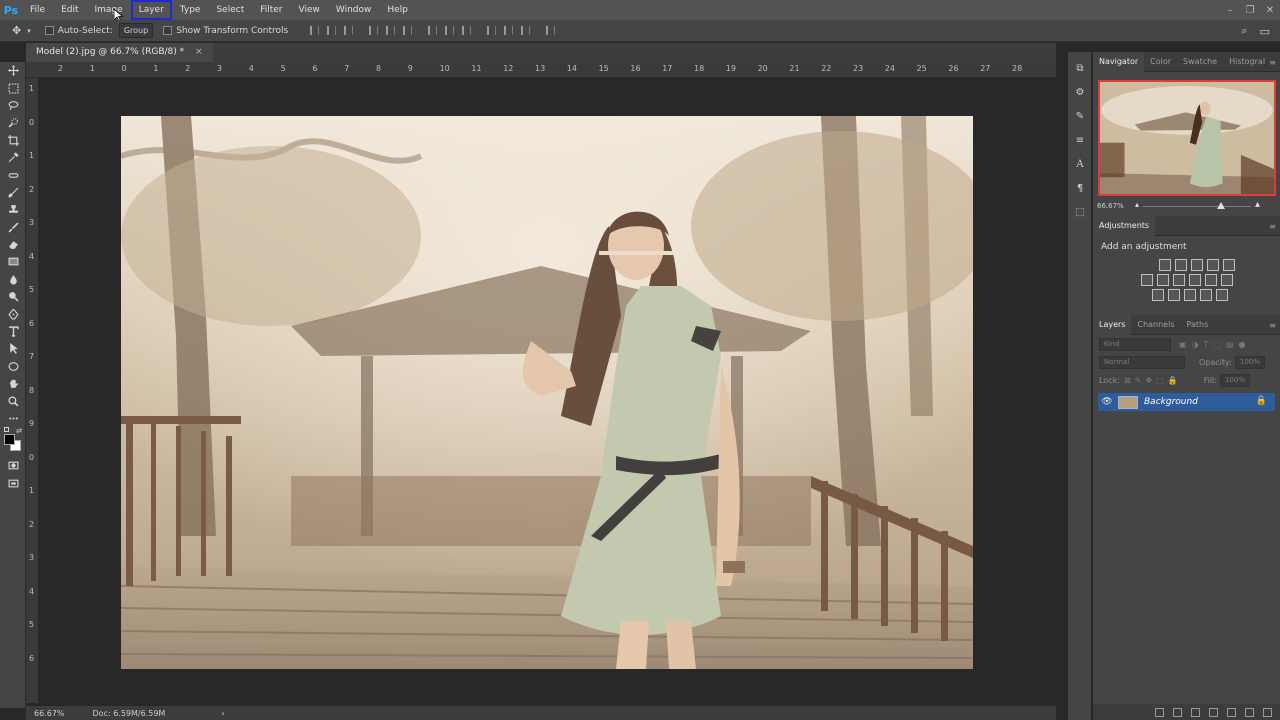  I want to click on crop-tool-icon, so click(13, 140).